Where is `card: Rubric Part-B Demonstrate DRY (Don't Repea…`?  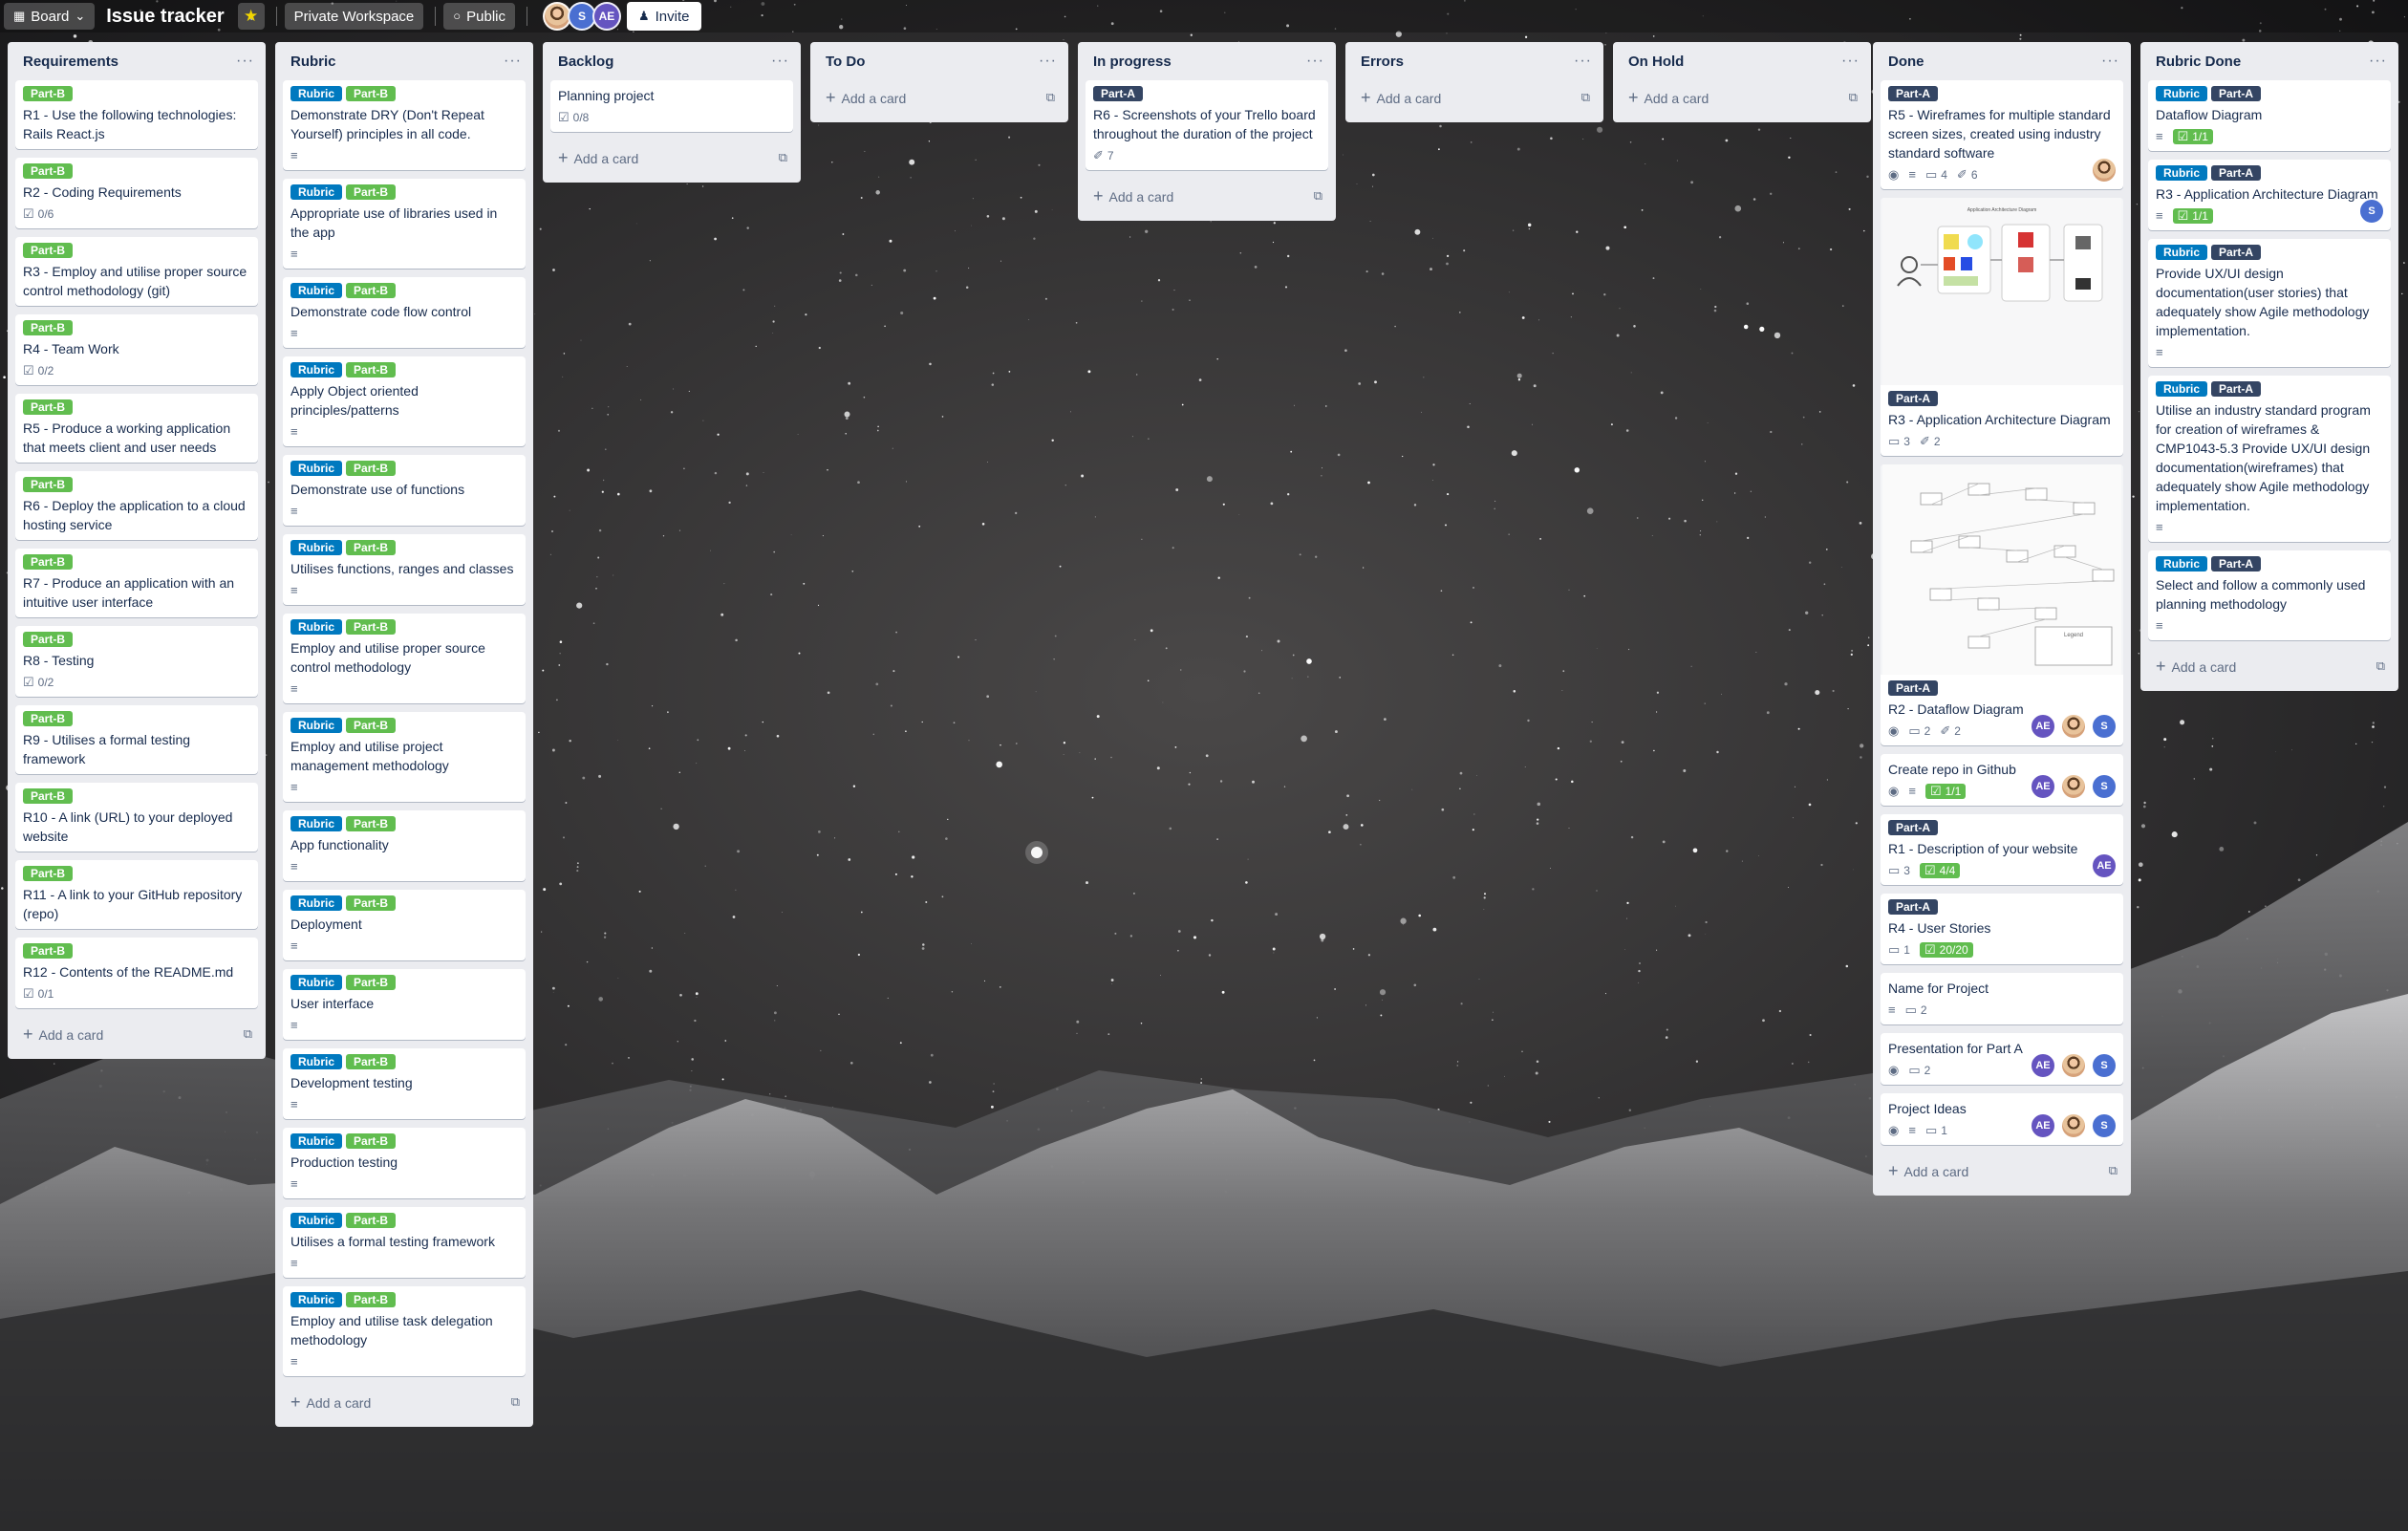
card: Rubric Part-B Demonstrate DRY (Don't Repea… is located at coordinates (405, 125).